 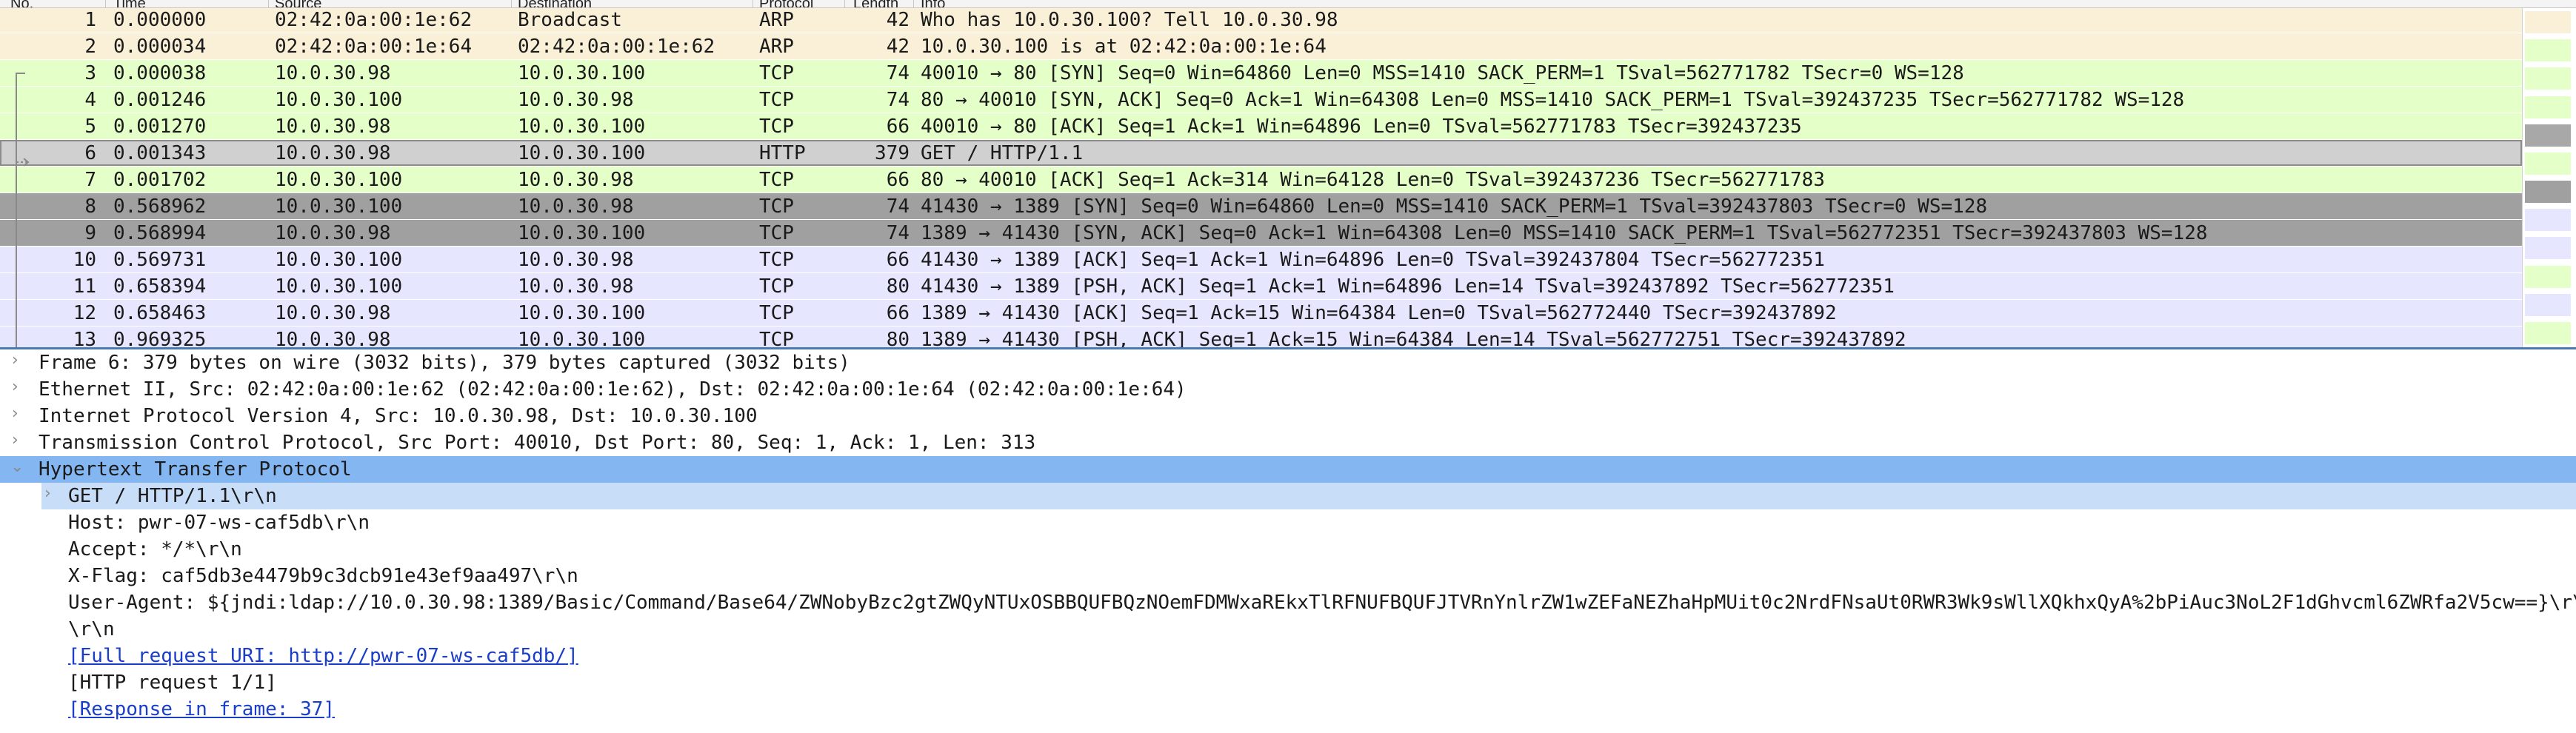 I want to click on cell-destination: 10.0.30.100, so click(x=582, y=153).